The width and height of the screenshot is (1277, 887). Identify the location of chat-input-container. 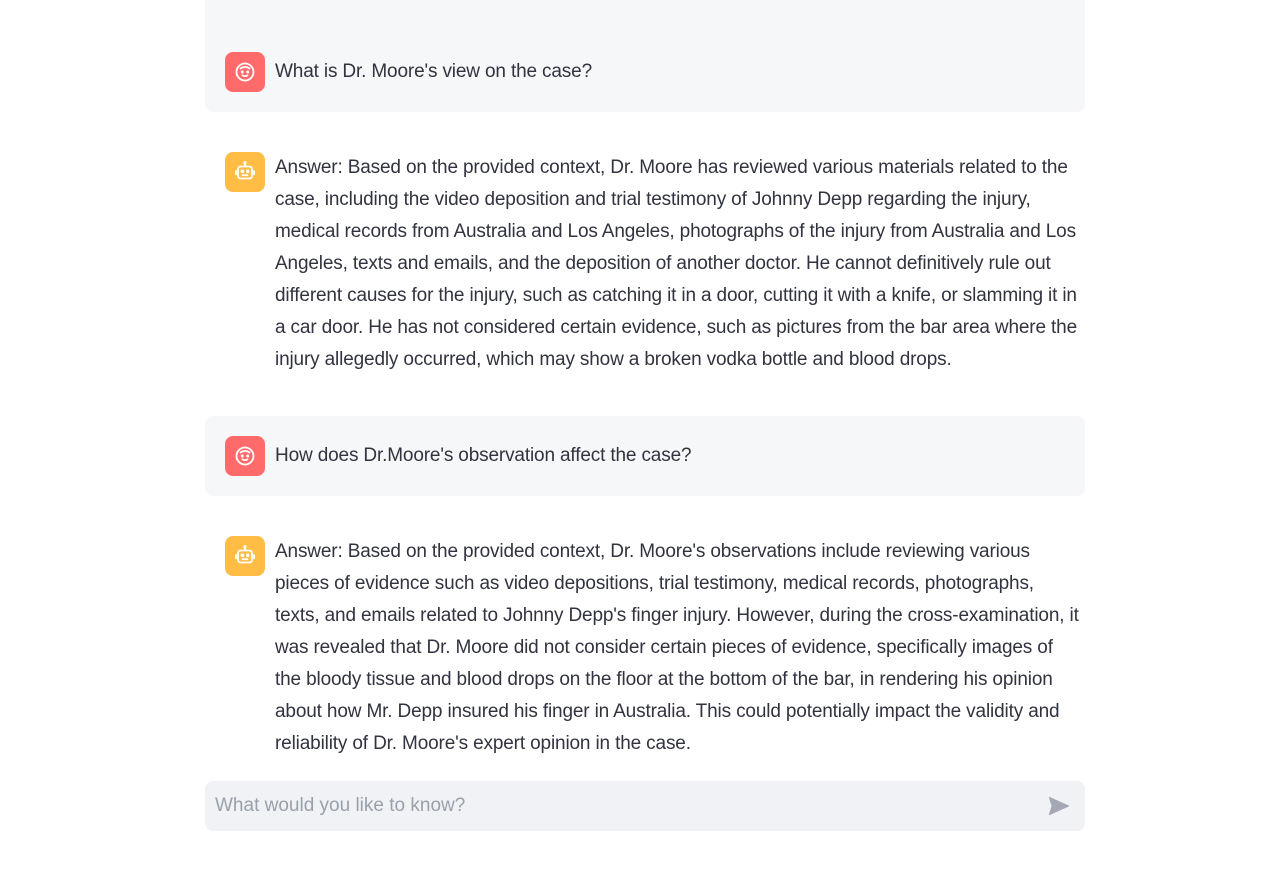
(645, 806).